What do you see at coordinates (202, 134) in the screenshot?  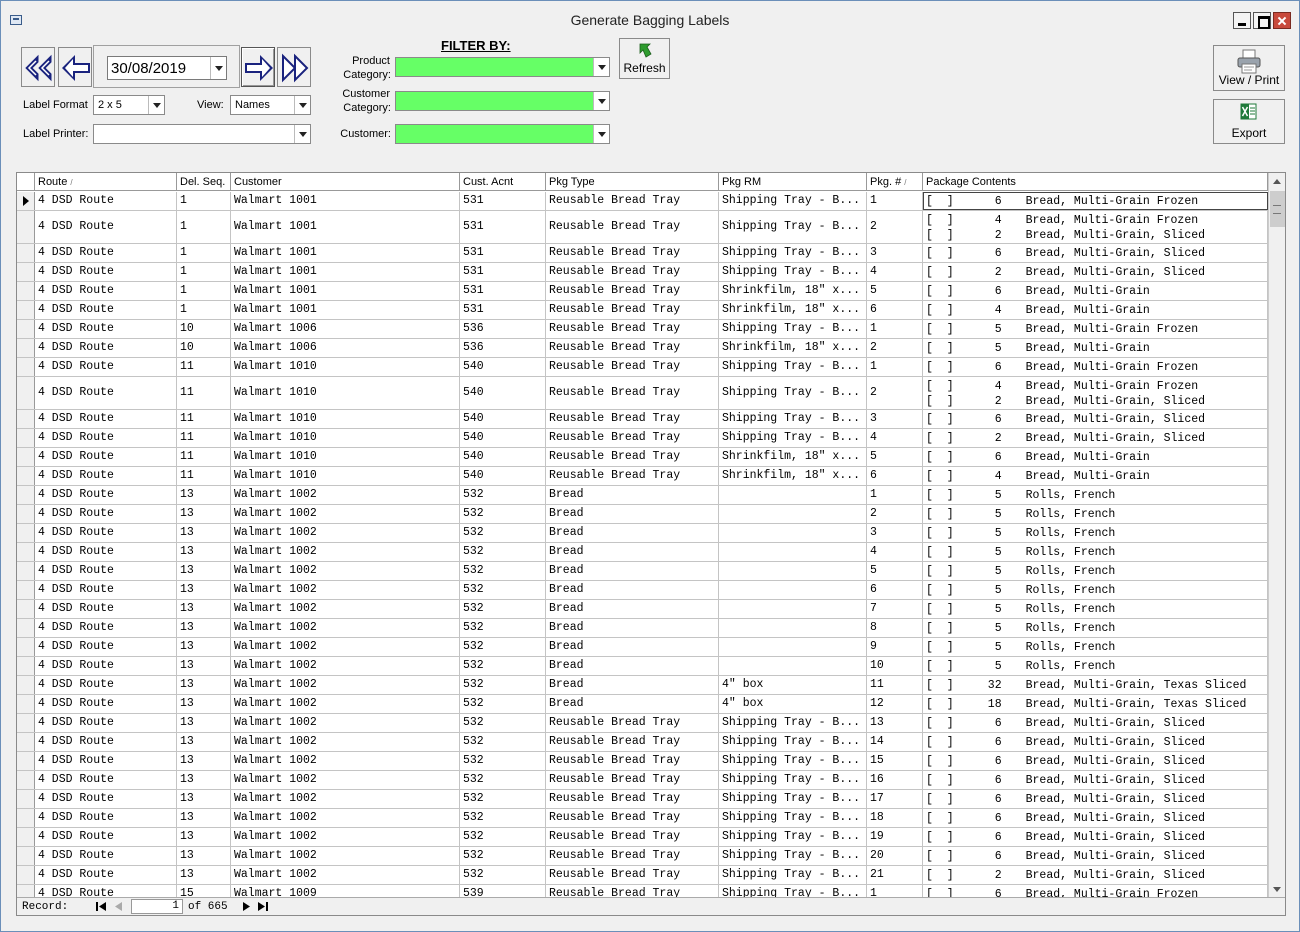 I see `label-printer-select` at bounding box center [202, 134].